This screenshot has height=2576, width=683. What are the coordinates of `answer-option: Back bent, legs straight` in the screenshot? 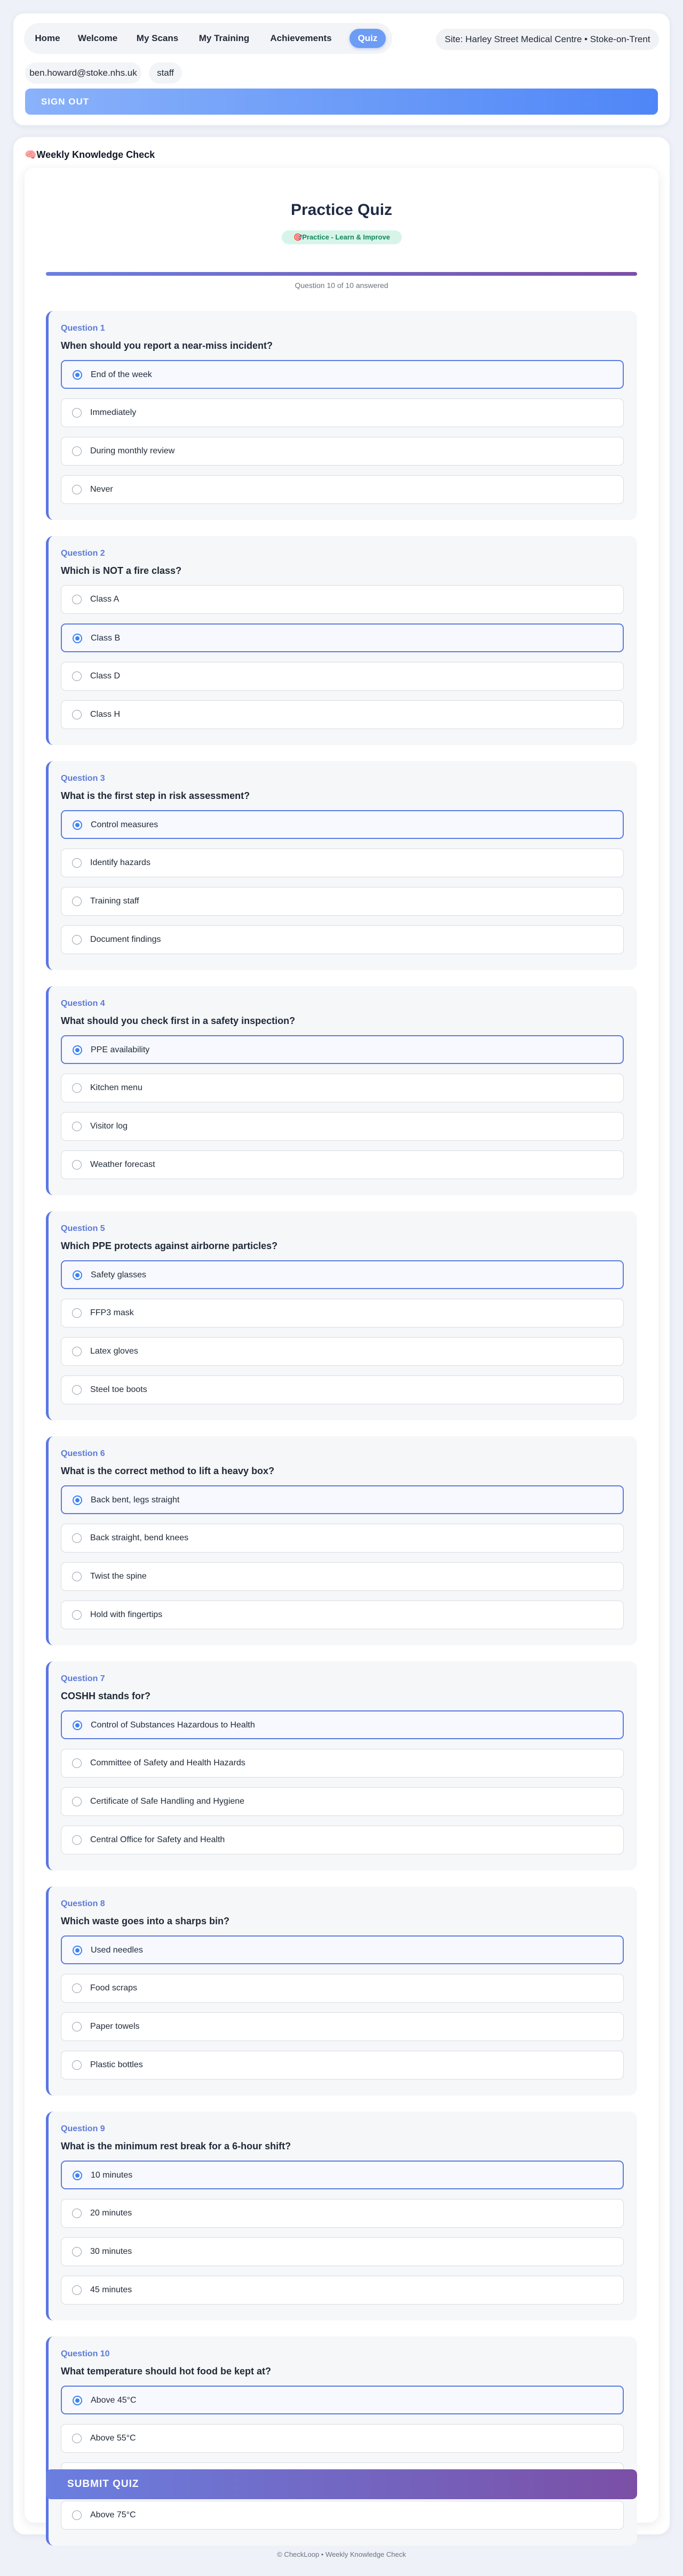 It's located at (342, 1499).